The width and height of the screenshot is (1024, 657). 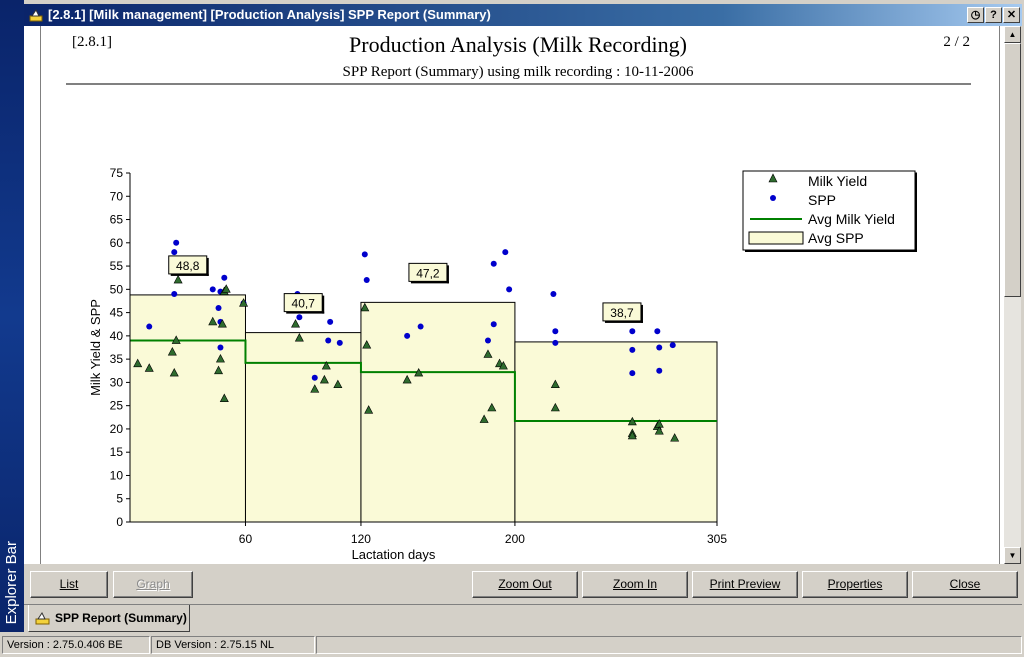 I want to click on app-icon, so click(x=36, y=15).